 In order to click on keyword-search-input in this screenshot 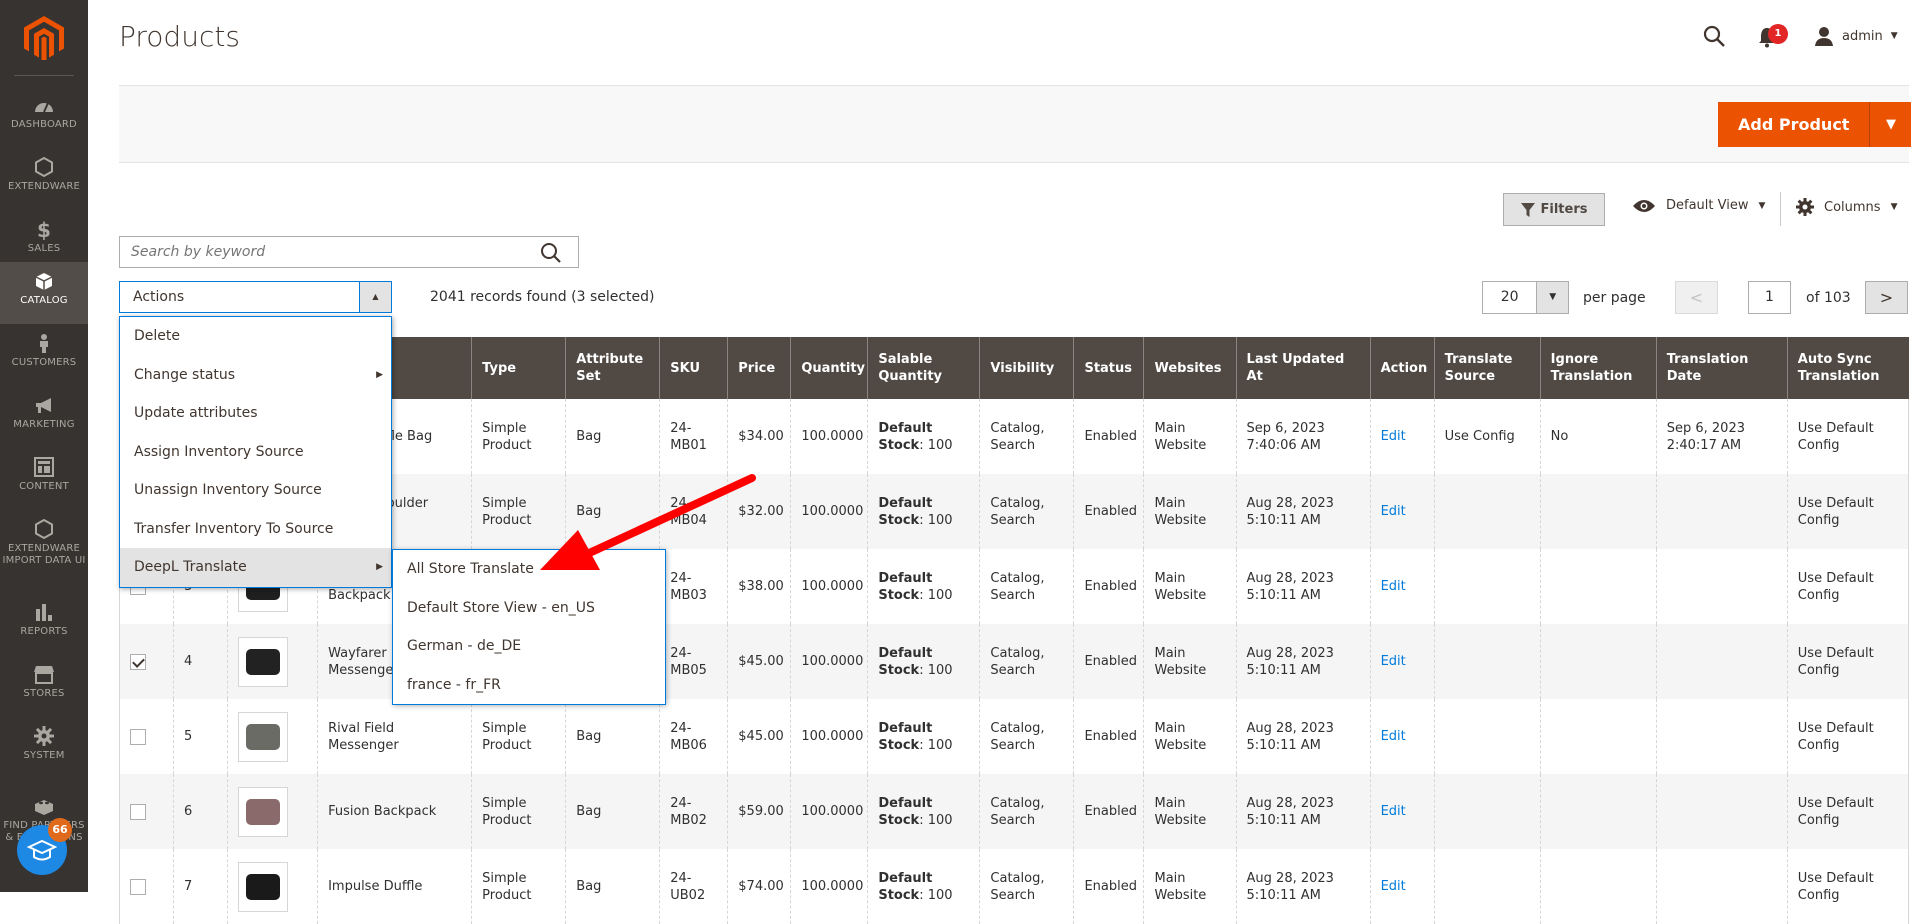, I will do `click(320, 252)`.